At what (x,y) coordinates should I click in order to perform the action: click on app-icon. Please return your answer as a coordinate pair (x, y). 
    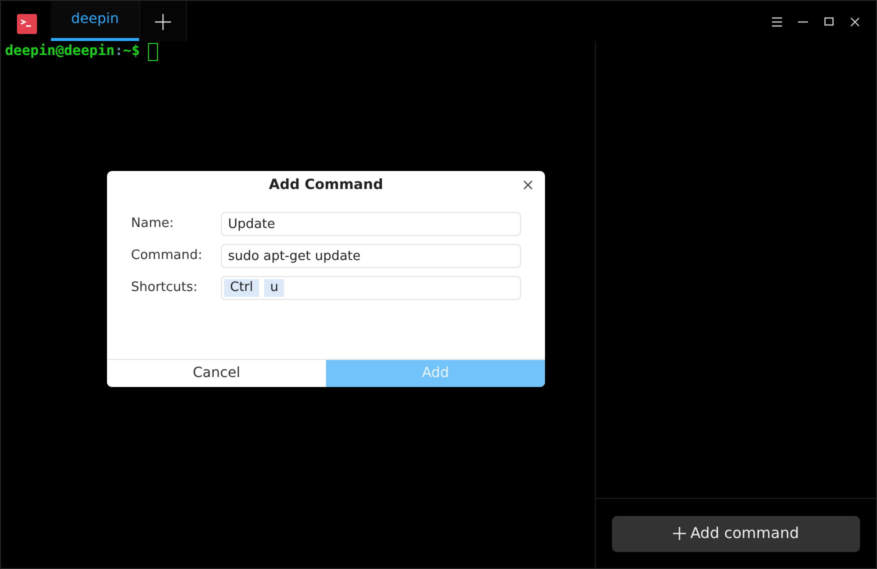
    Looking at the image, I should click on (27, 21).